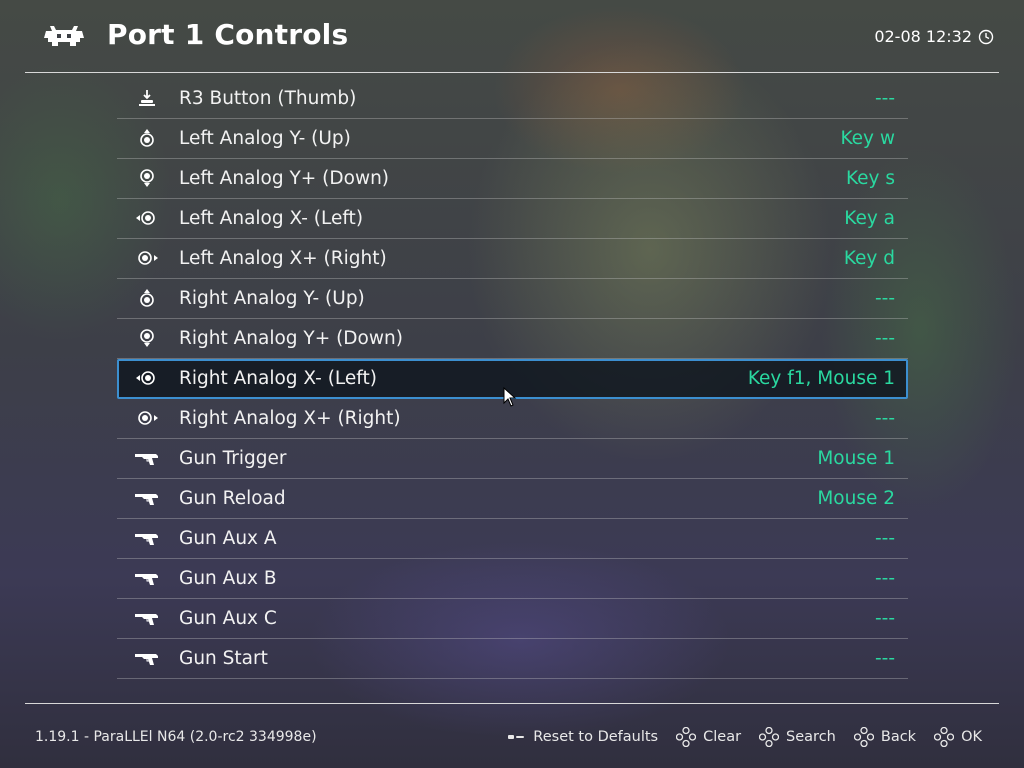 Image resolution: width=1024 pixels, height=768 pixels. Describe the element at coordinates (898, 737) in the screenshot. I see `footer-action-label: Back` at that location.